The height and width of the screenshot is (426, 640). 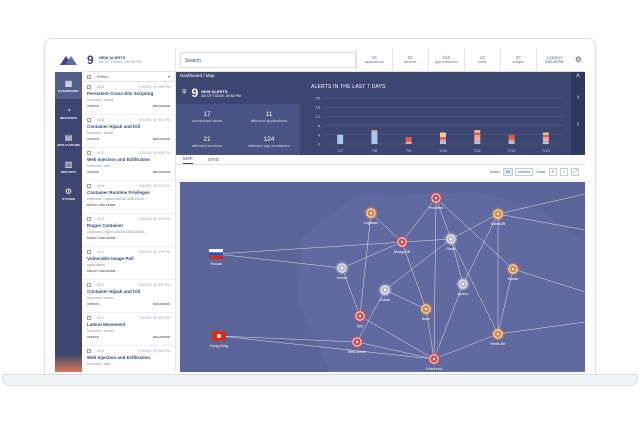 I want to click on nav-item-reports: ▥ REPORTS, so click(x=68, y=166).